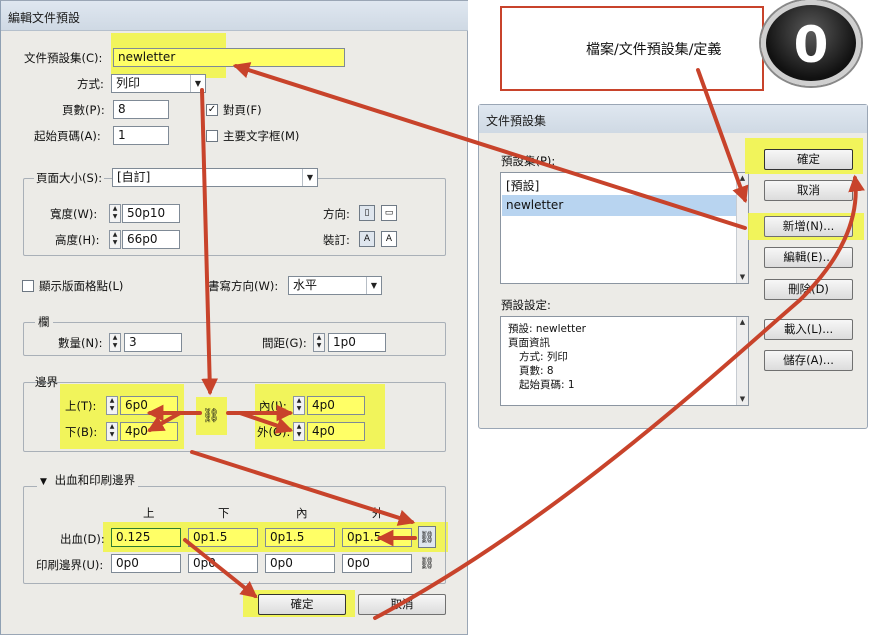  What do you see at coordinates (164, 421) in the screenshot?
I see `arrow-link-to-bottom` at bounding box center [164, 421].